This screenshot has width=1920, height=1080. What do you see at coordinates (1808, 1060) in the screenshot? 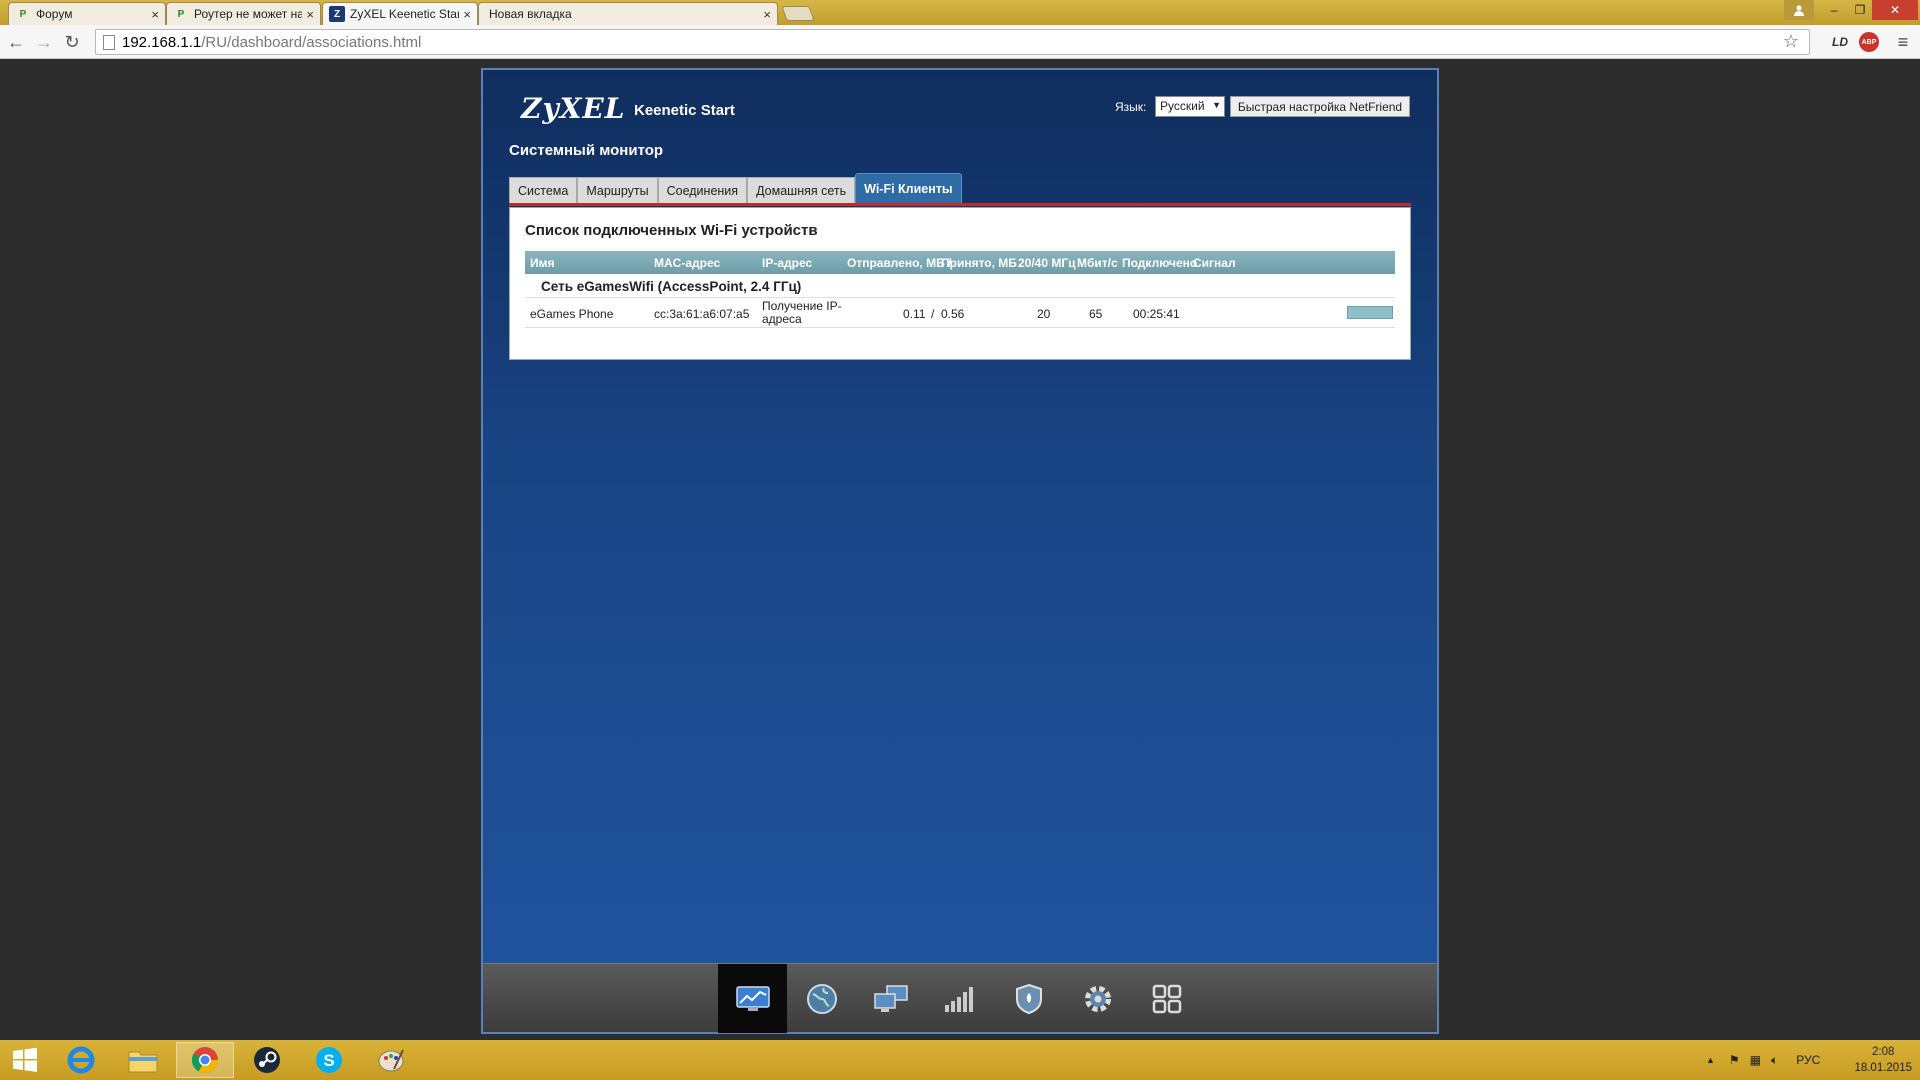
I see `input-language: РУС` at bounding box center [1808, 1060].